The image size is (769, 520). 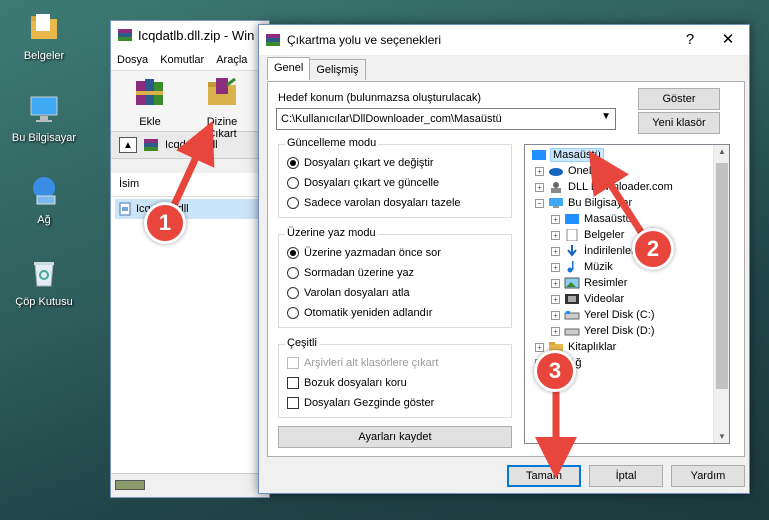 What do you see at coordinates (653, 249) in the screenshot?
I see `step-callout-2: 2` at bounding box center [653, 249].